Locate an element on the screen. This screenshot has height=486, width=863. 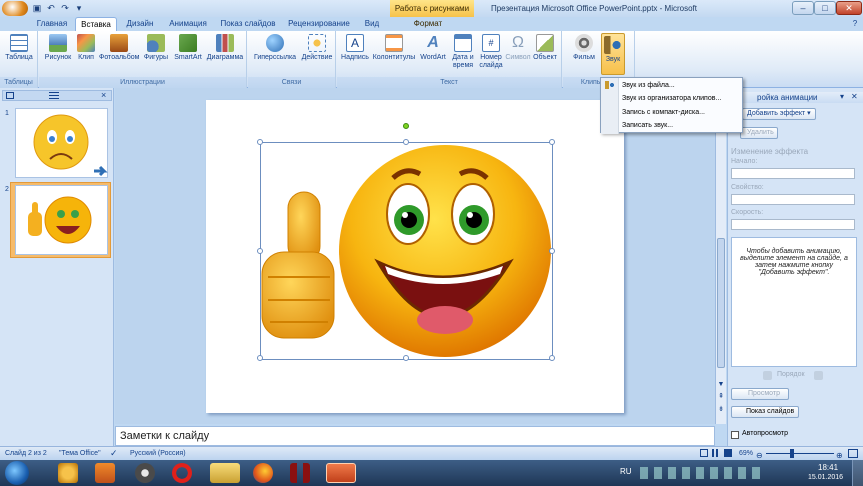
calendar-icon is located at coordinates (463, 43).